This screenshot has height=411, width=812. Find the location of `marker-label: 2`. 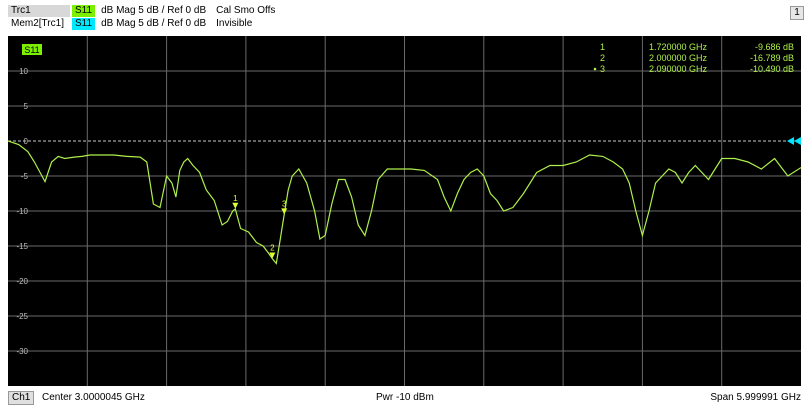

marker-label: 2 is located at coordinates (272, 248).